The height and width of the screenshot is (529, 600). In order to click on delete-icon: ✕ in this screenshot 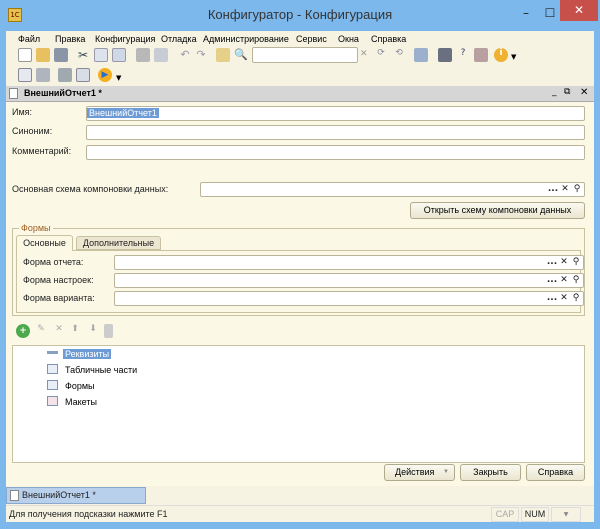, I will do `click(59, 331)`.